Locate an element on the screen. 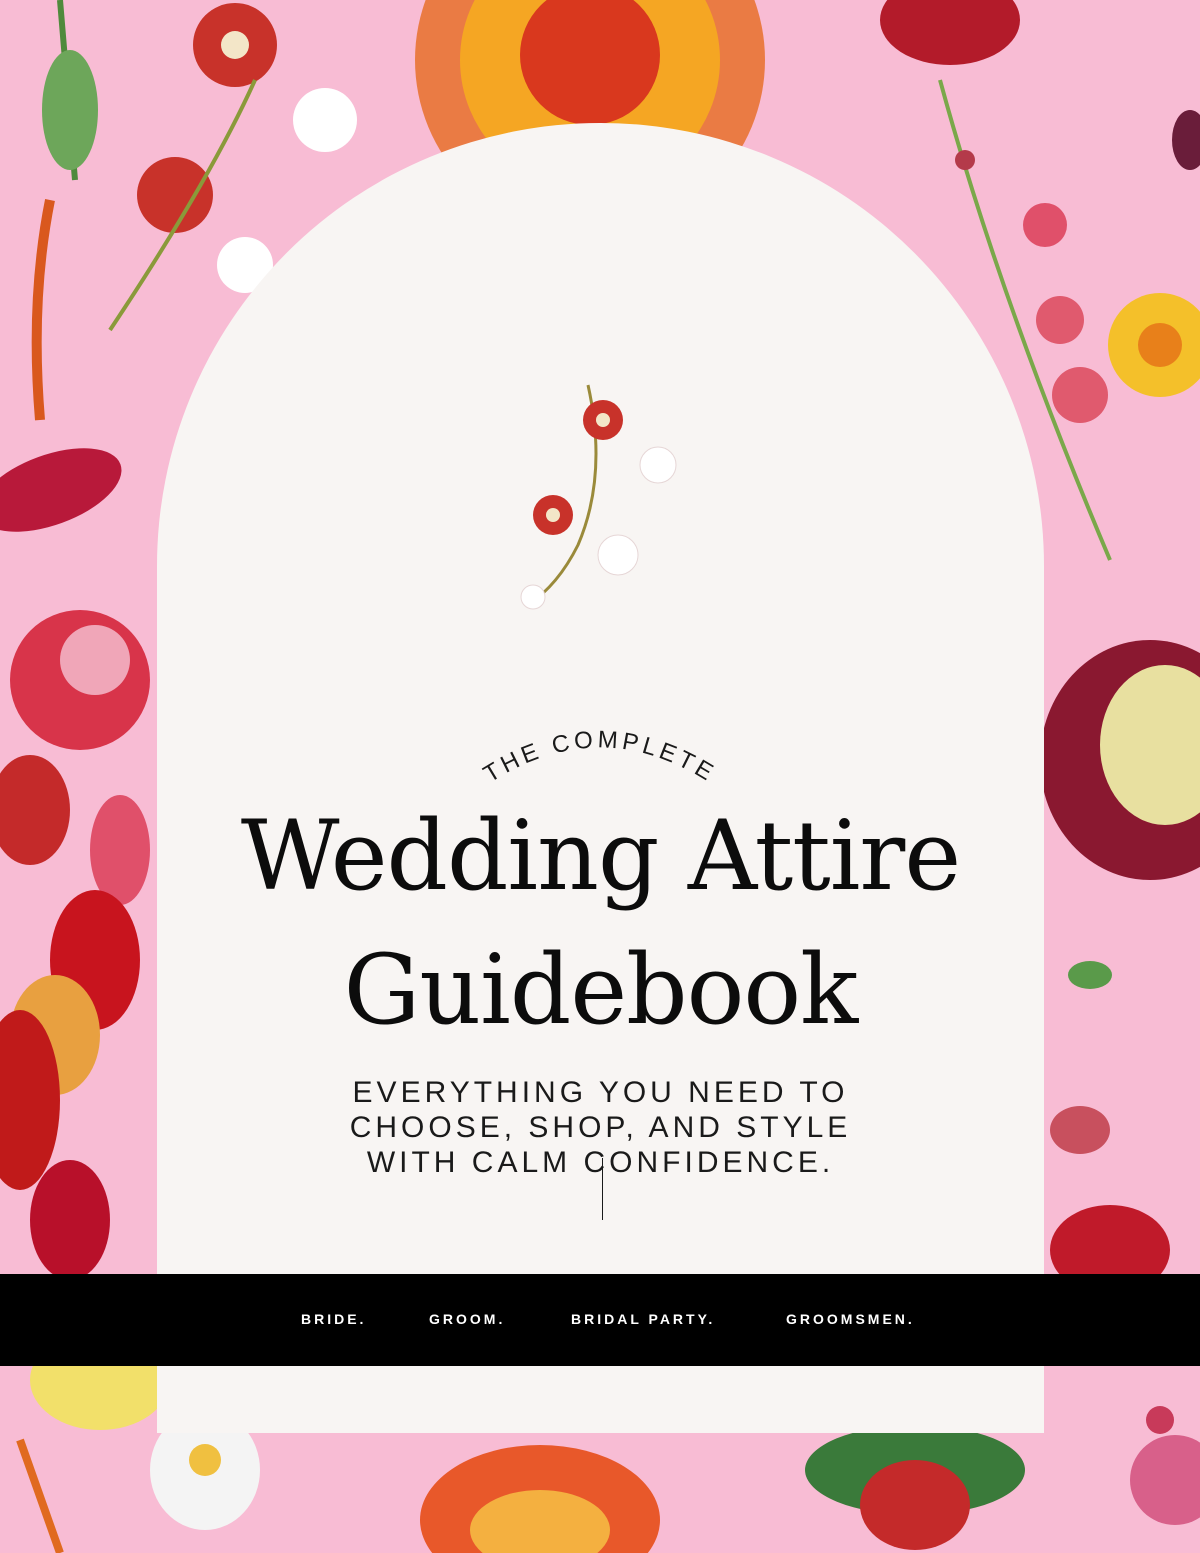 Image resolution: width=1200 pixels, height=1553 pixels. subtitle-line-2: CHOOSE, SHOP, AND STYLE is located at coordinates (600, 1127).